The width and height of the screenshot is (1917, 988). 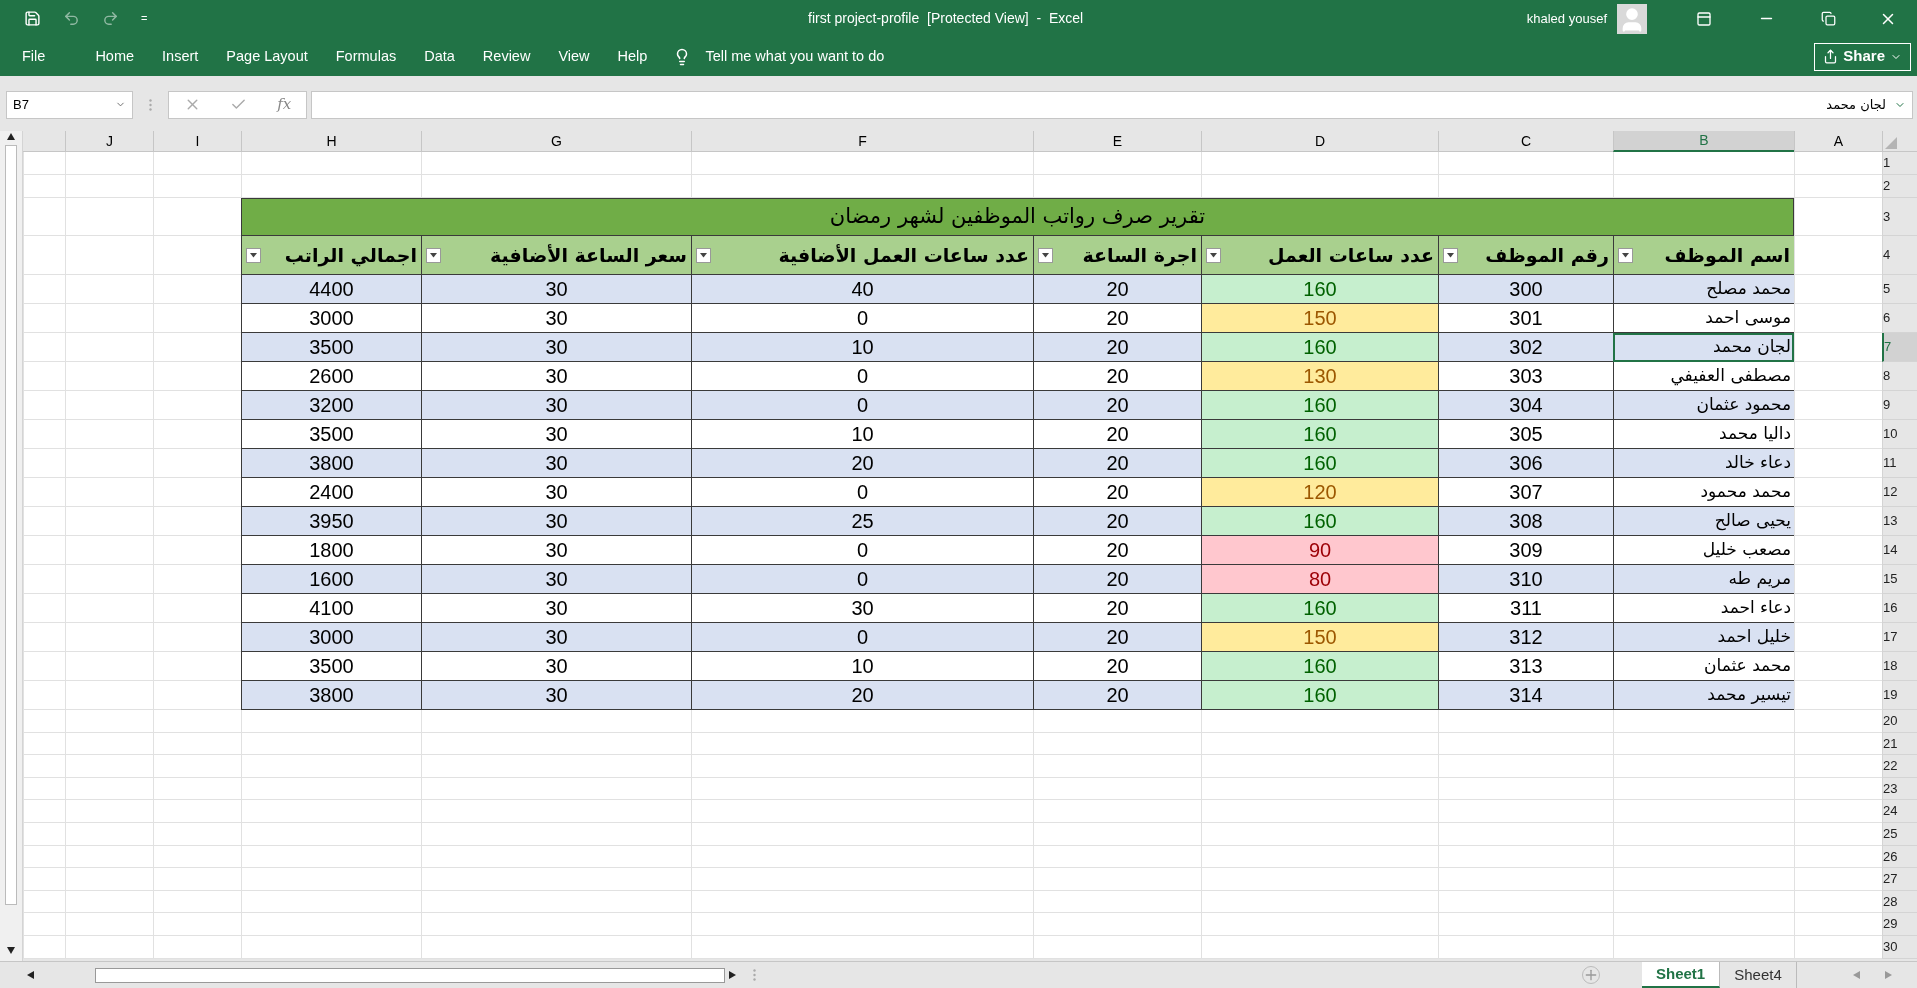 What do you see at coordinates (1899, 695) in the screenshot?
I see `row-header: 19` at bounding box center [1899, 695].